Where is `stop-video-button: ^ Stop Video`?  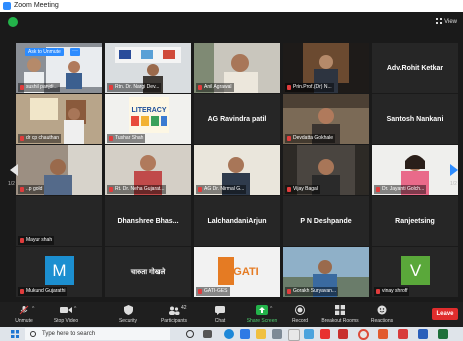
stop-video-button: ^ Stop Video is located at coordinates (66, 314).